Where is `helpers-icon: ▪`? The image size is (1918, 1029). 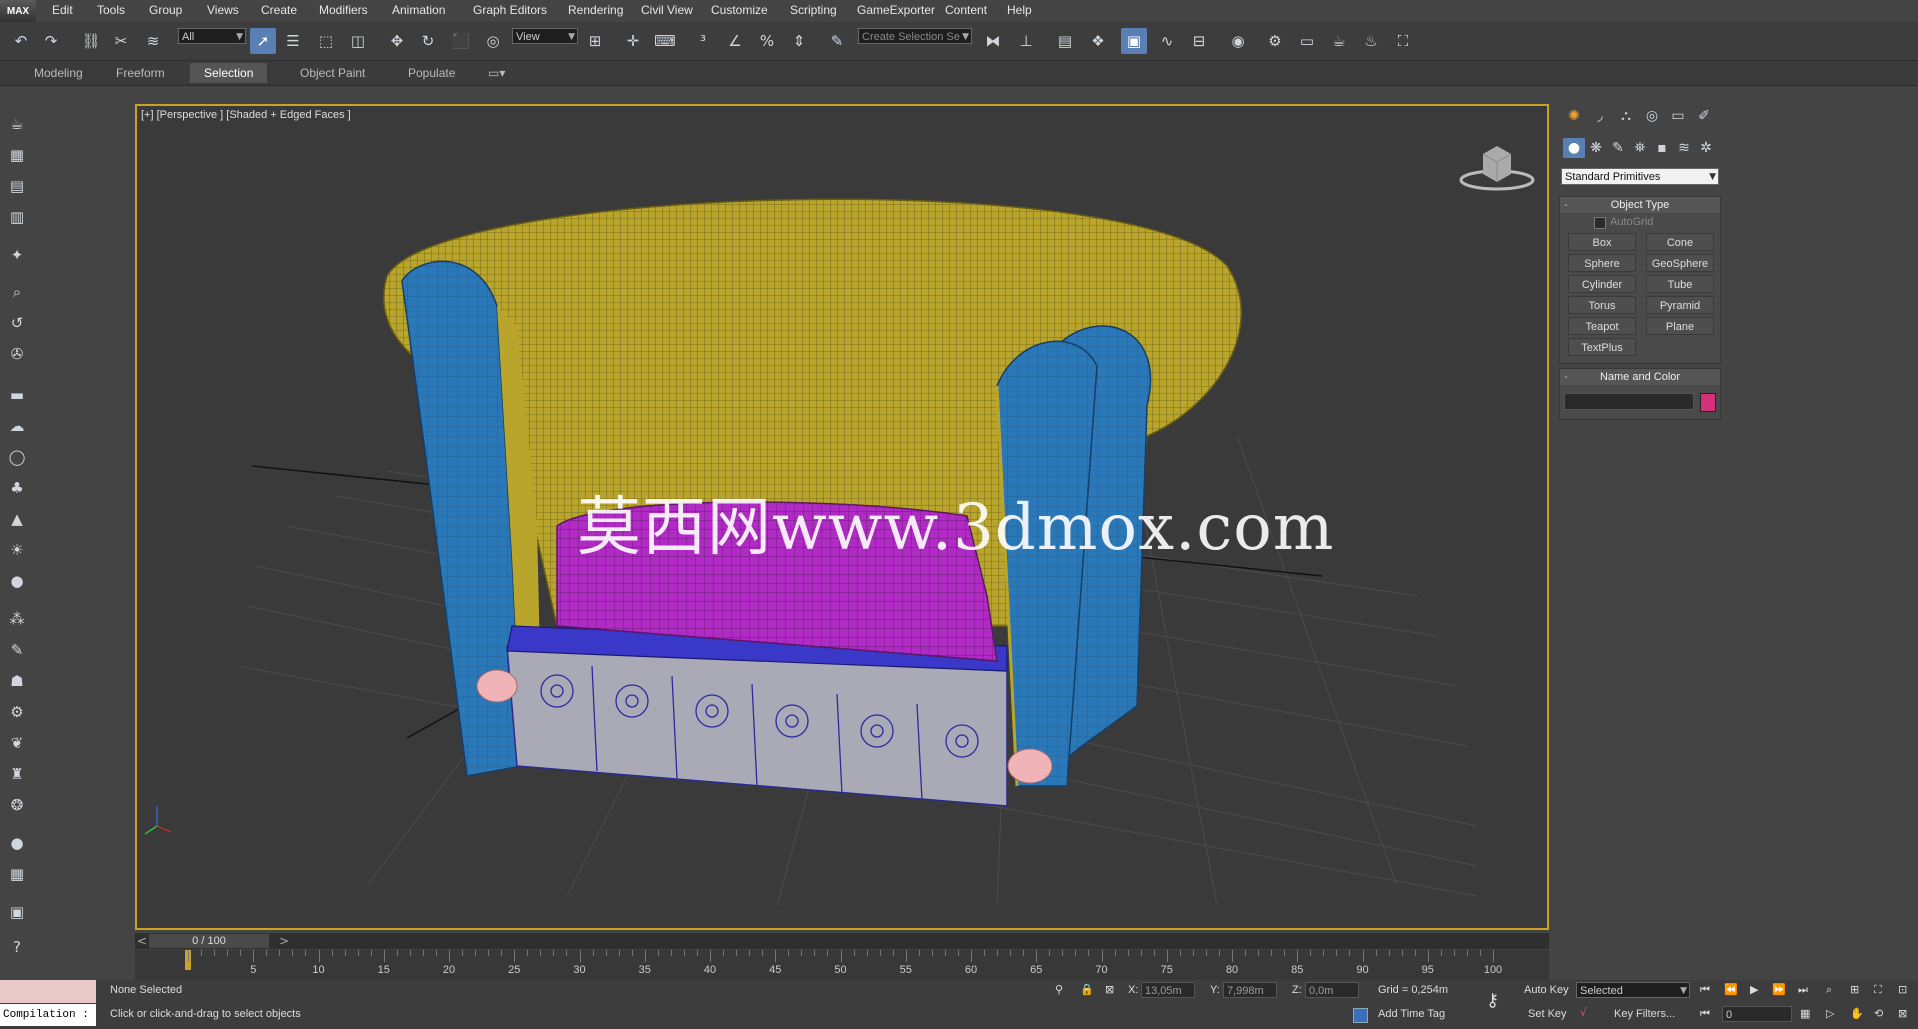
helpers-icon: ▪ is located at coordinates (1662, 148).